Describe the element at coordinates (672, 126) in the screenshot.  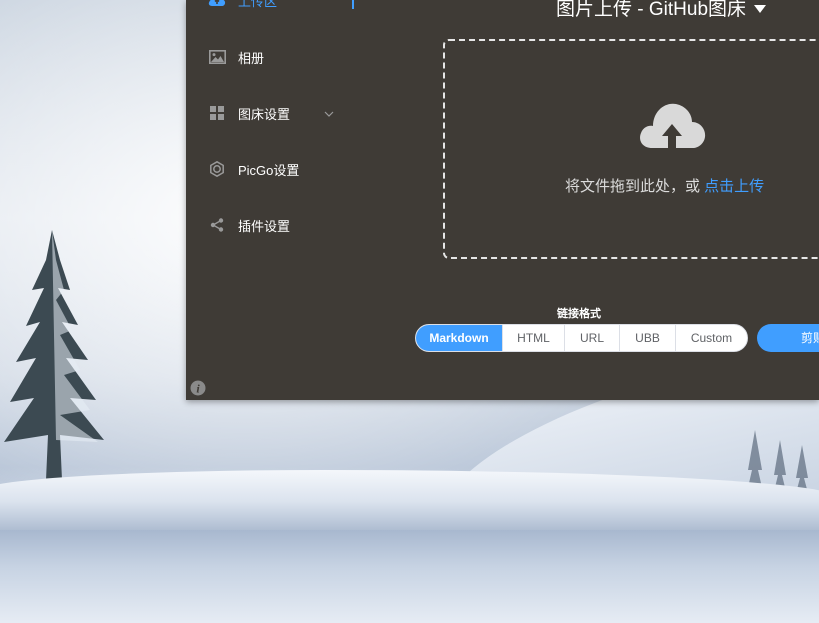
I see `upload-cloud-icon` at that location.